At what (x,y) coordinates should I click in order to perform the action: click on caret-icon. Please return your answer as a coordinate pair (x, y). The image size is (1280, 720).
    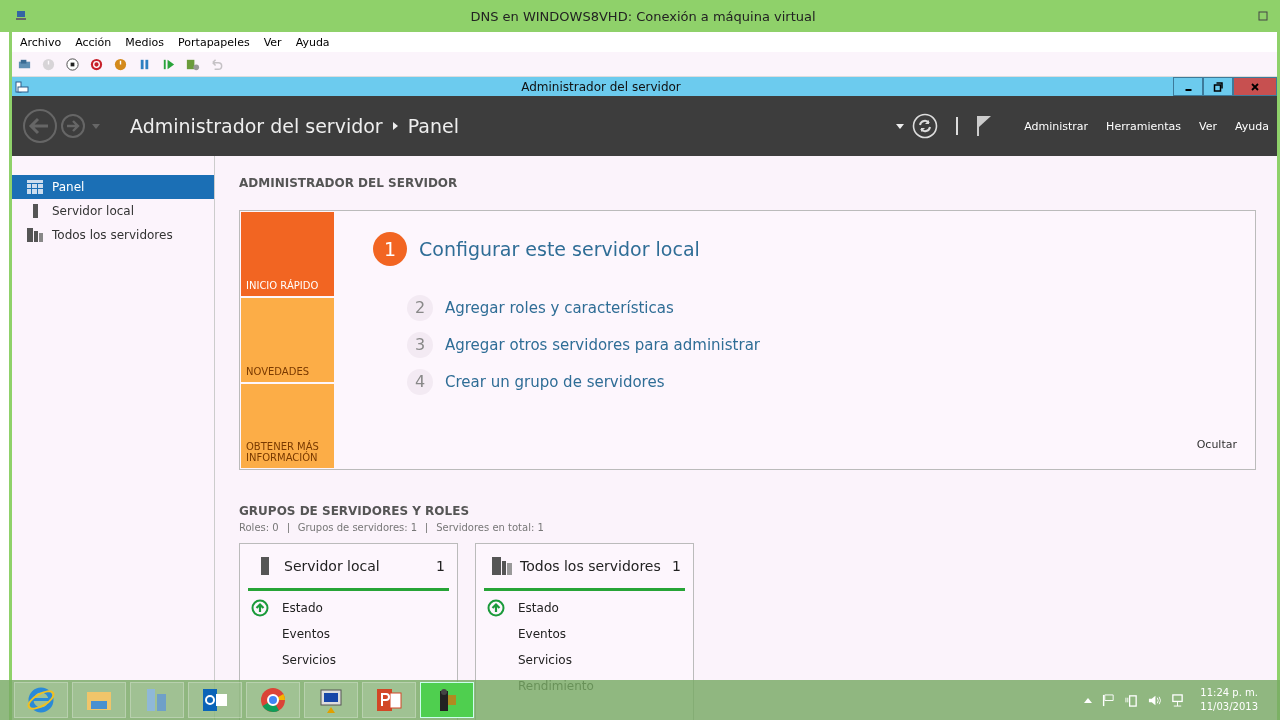
    Looking at the image, I should click on (900, 126).